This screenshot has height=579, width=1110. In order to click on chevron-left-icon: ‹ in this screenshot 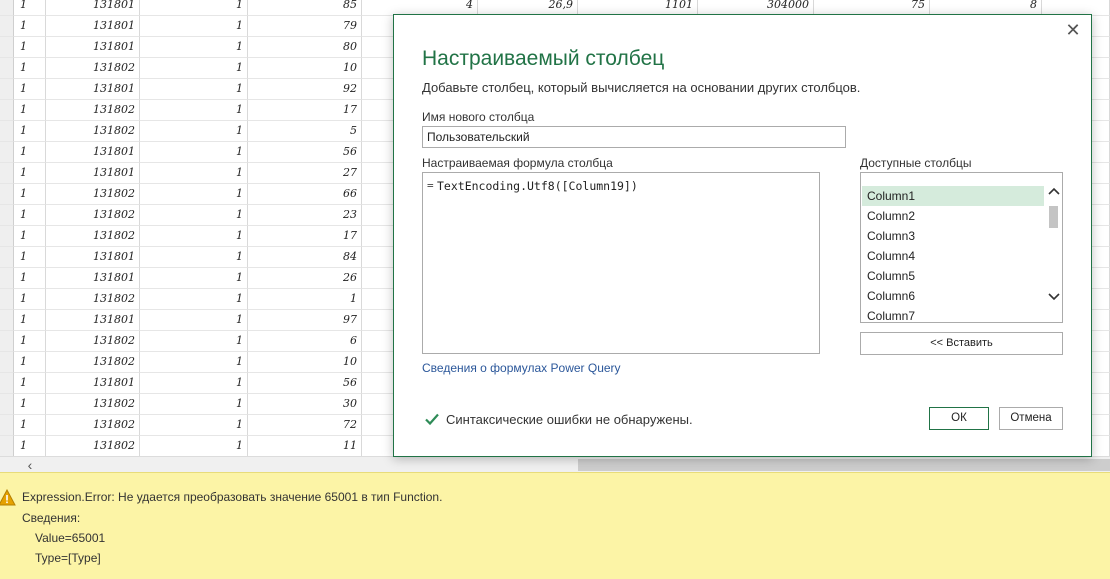, I will do `click(30, 465)`.